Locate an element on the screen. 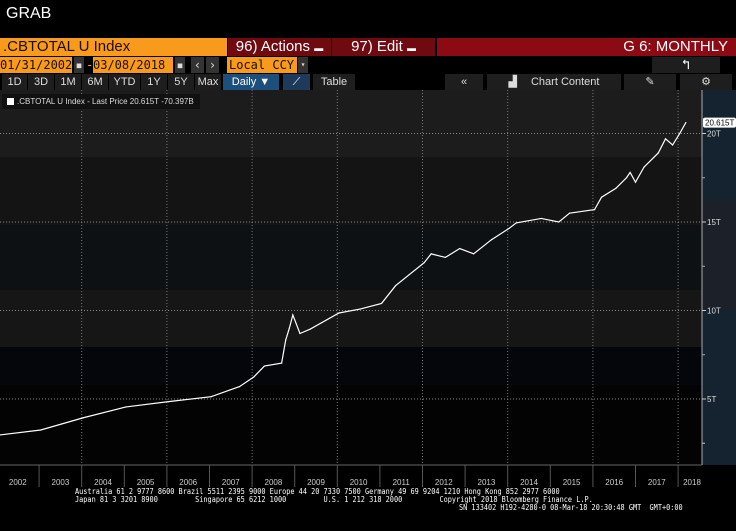 This screenshot has width=736, height=531. legend-swatch is located at coordinates (10, 101).